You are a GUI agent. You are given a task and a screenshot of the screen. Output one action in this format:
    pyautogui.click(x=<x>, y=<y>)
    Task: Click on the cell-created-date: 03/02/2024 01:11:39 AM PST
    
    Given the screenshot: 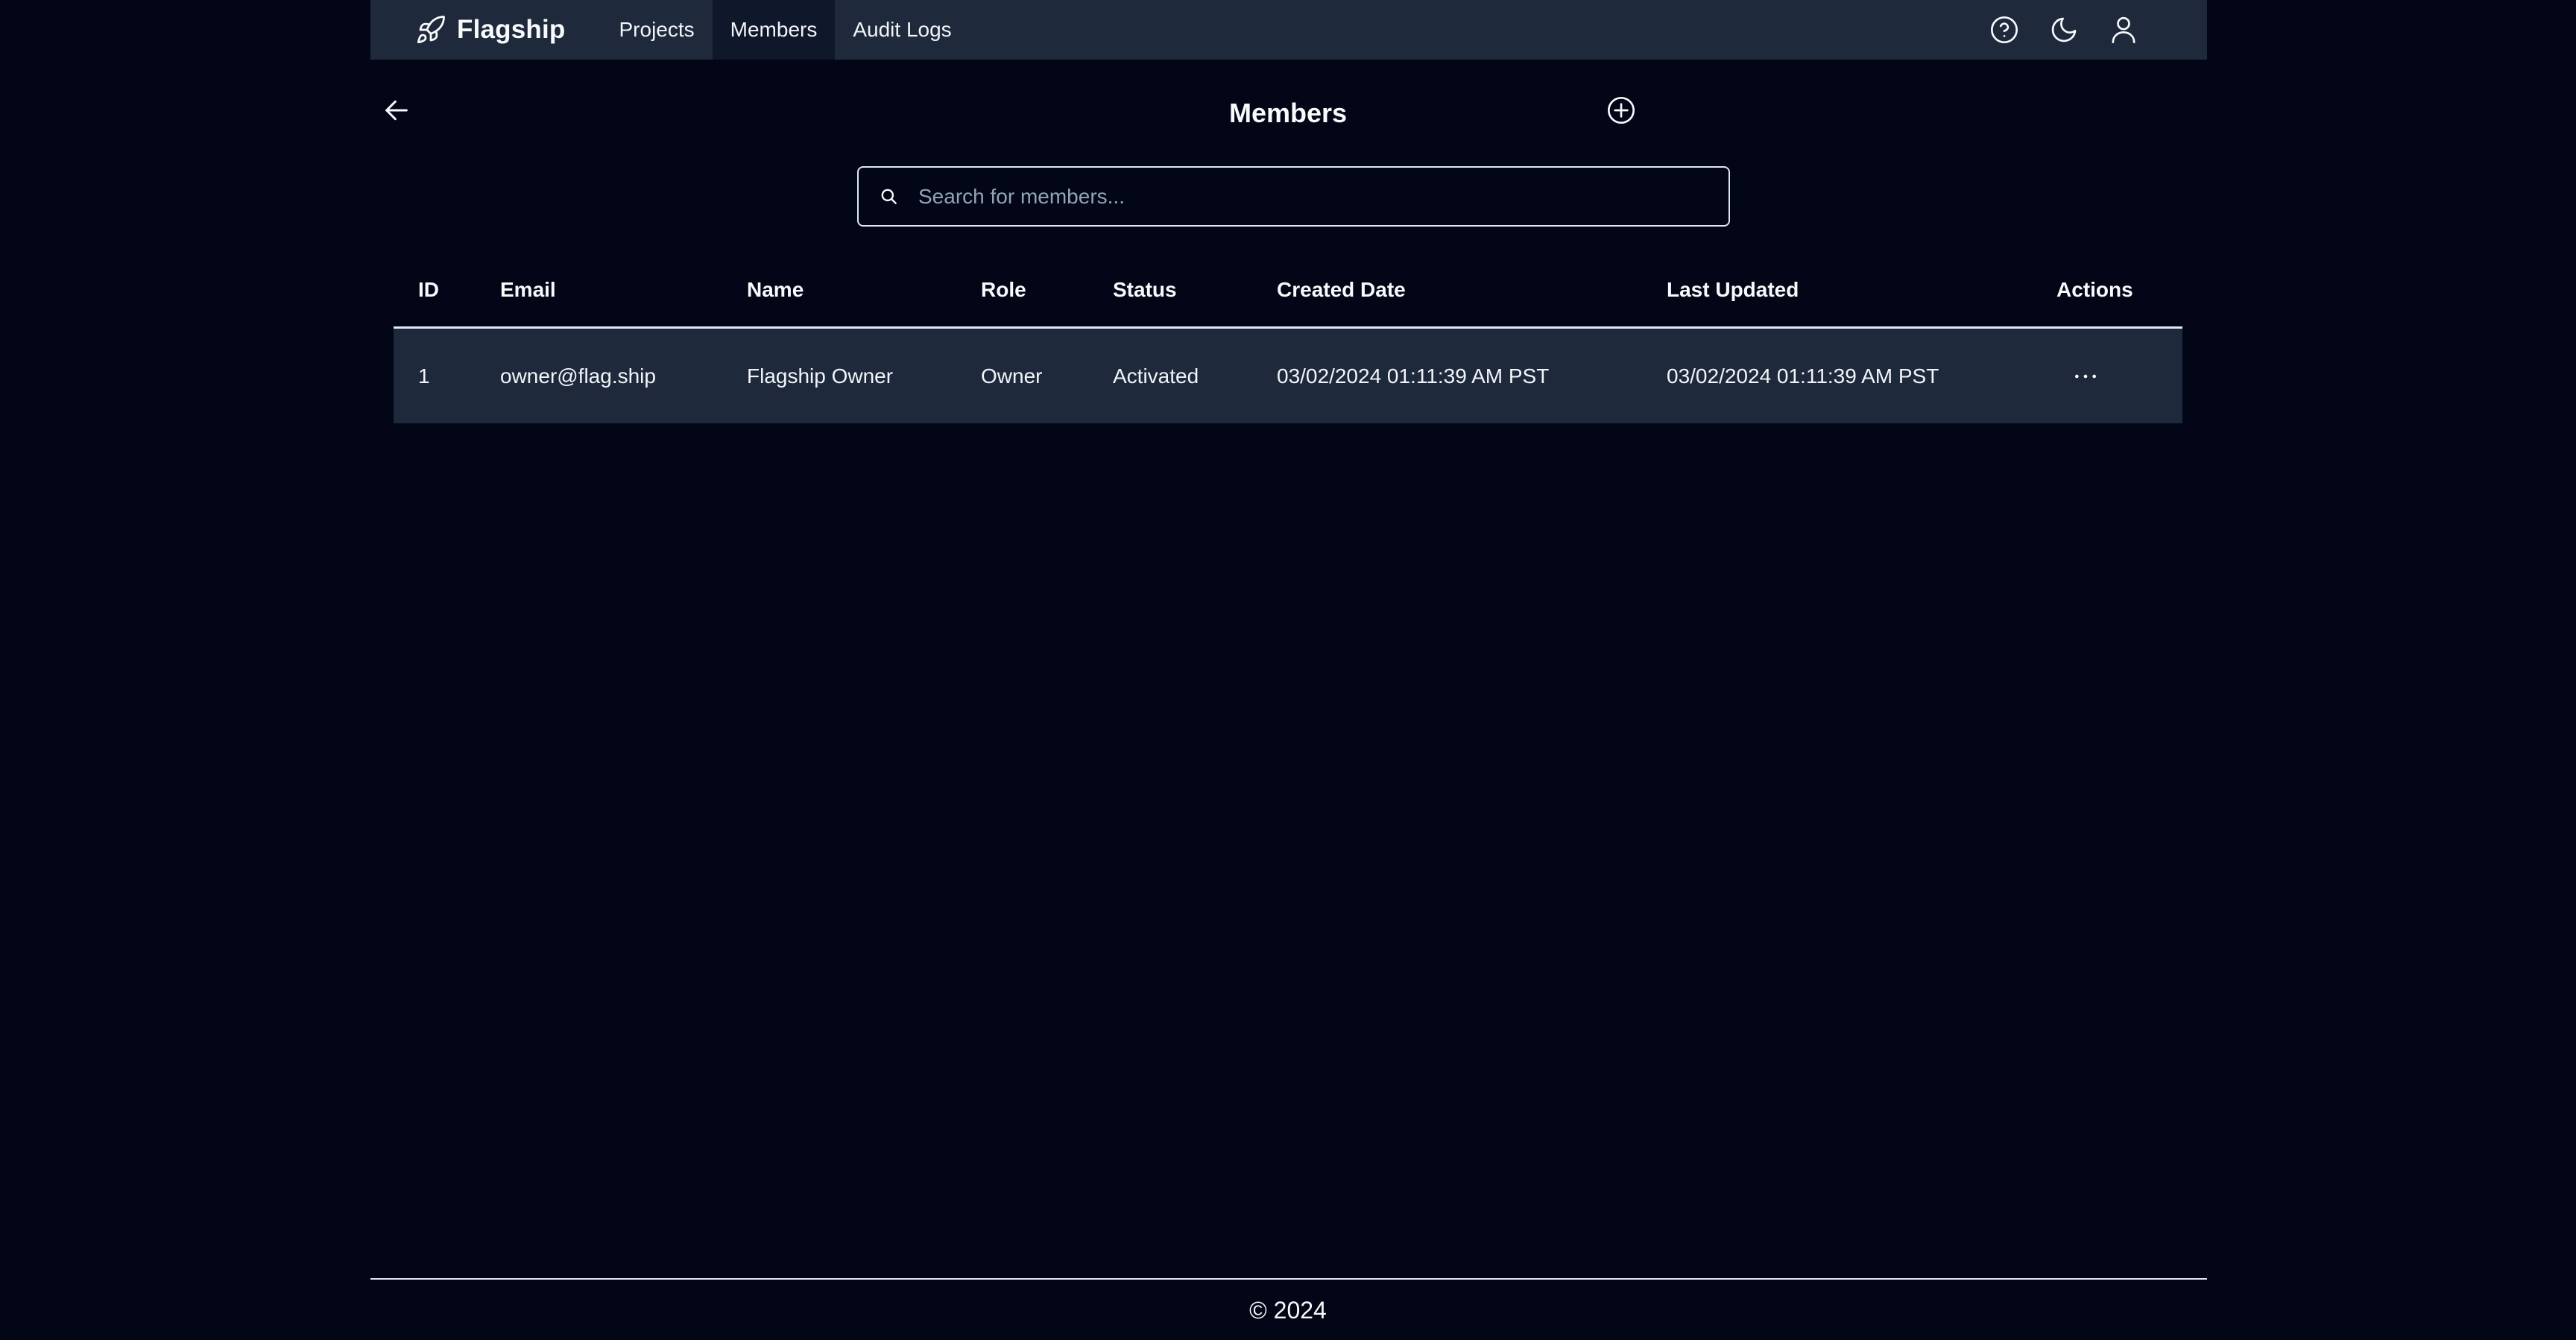 What is the action you would take?
    pyautogui.click(x=1413, y=376)
    